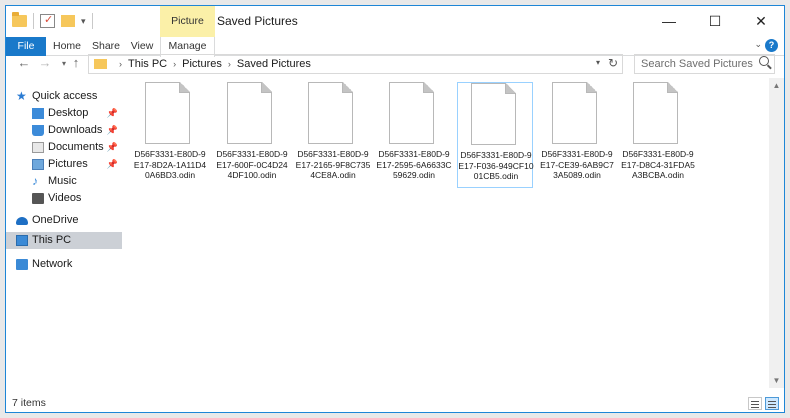 This screenshot has height=418, width=790. What do you see at coordinates (202, 64) in the screenshot?
I see `breadcrumb-pictures: Pictures` at bounding box center [202, 64].